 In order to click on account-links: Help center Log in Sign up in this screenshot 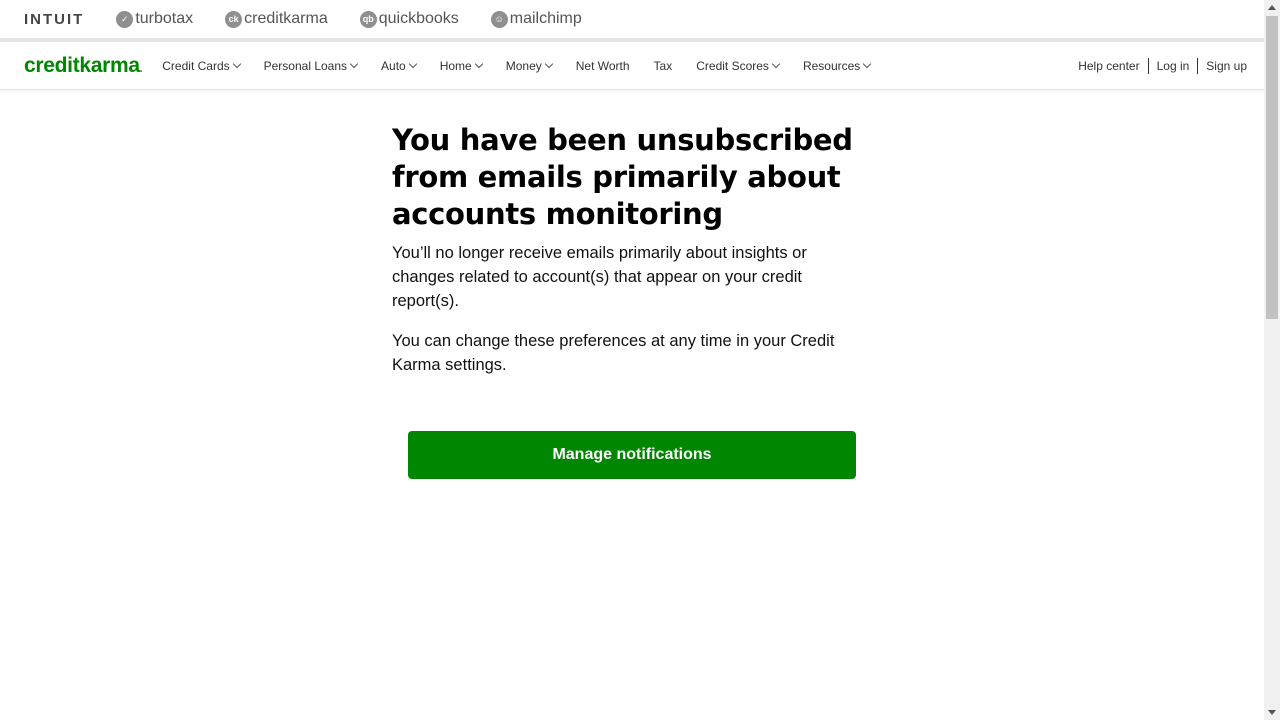, I will do `click(1162, 65)`.